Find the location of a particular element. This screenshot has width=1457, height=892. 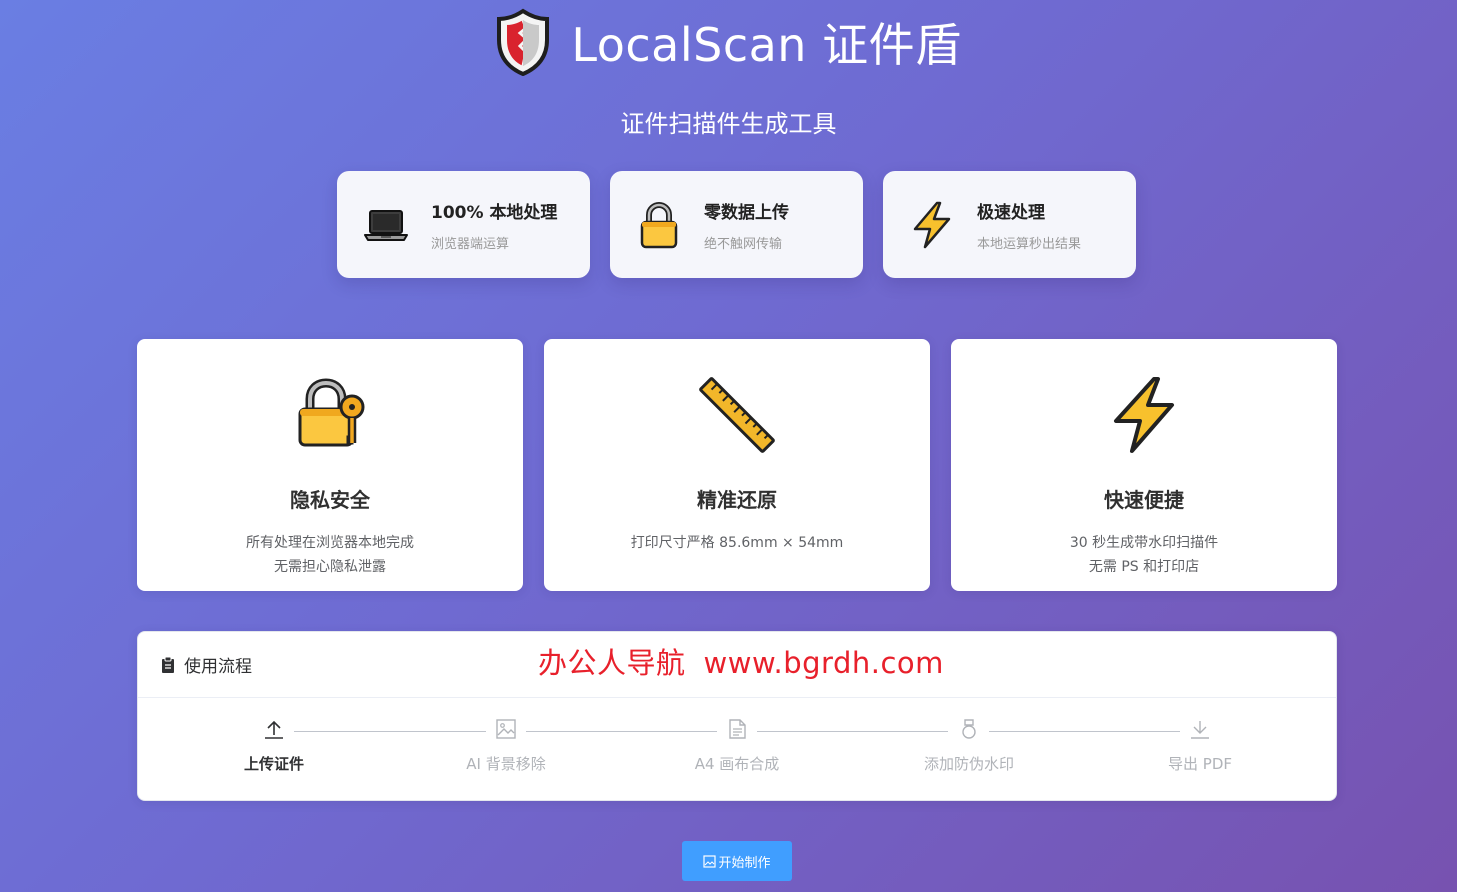

image-icon is located at coordinates (506, 729).